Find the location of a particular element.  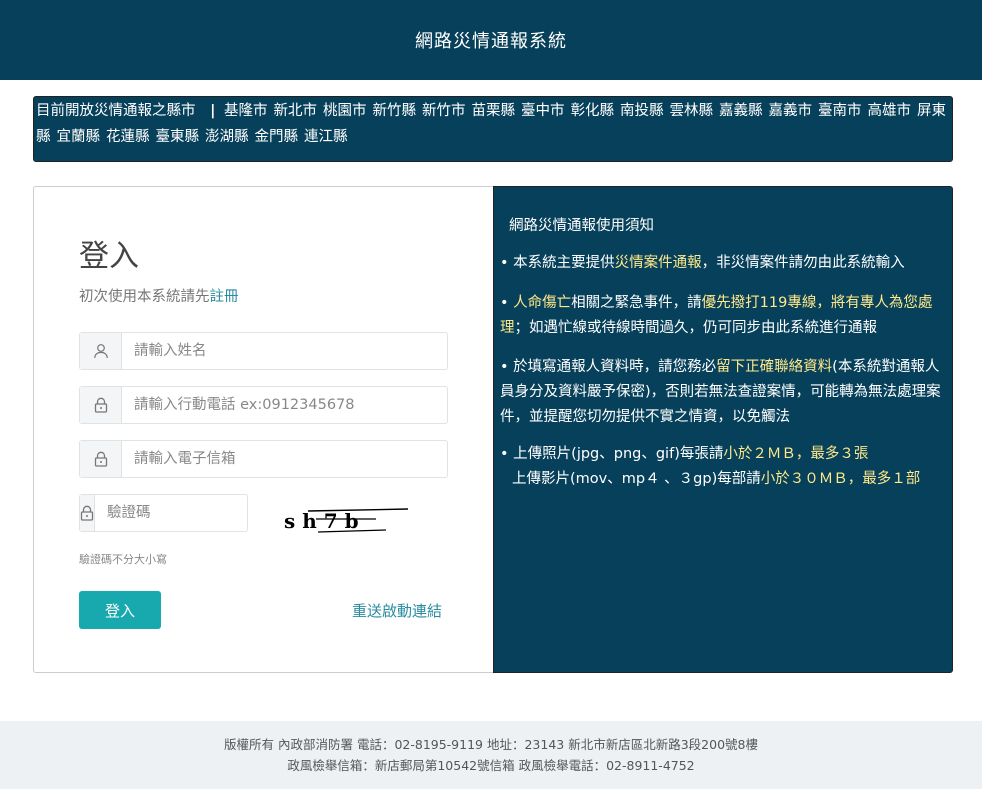

notice-video-line: 上傳影片(mov、mp４ 、３gp)每部請小於３０ＭＢ，最多１部 is located at coordinates (725, 479).